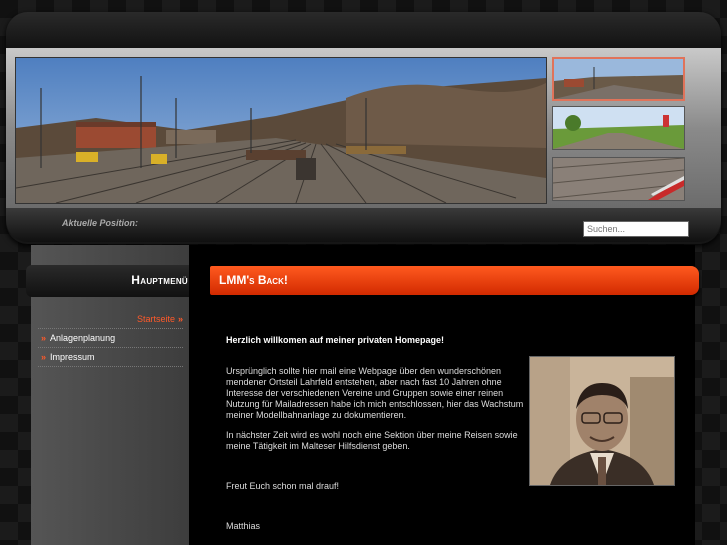 The image size is (727, 545). Describe the element at coordinates (454, 280) in the screenshot. I see `article-title-bar: LMM's Back!` at that location.